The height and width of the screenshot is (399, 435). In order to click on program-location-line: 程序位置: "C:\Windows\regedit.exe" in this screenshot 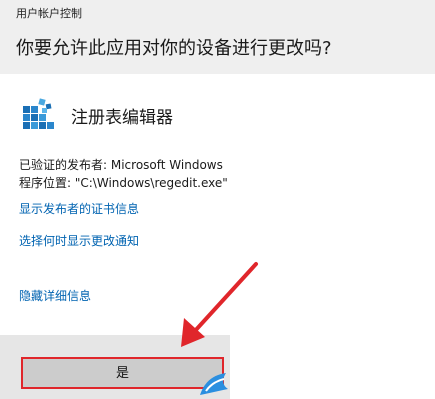, I will do `click(123, 183)`.